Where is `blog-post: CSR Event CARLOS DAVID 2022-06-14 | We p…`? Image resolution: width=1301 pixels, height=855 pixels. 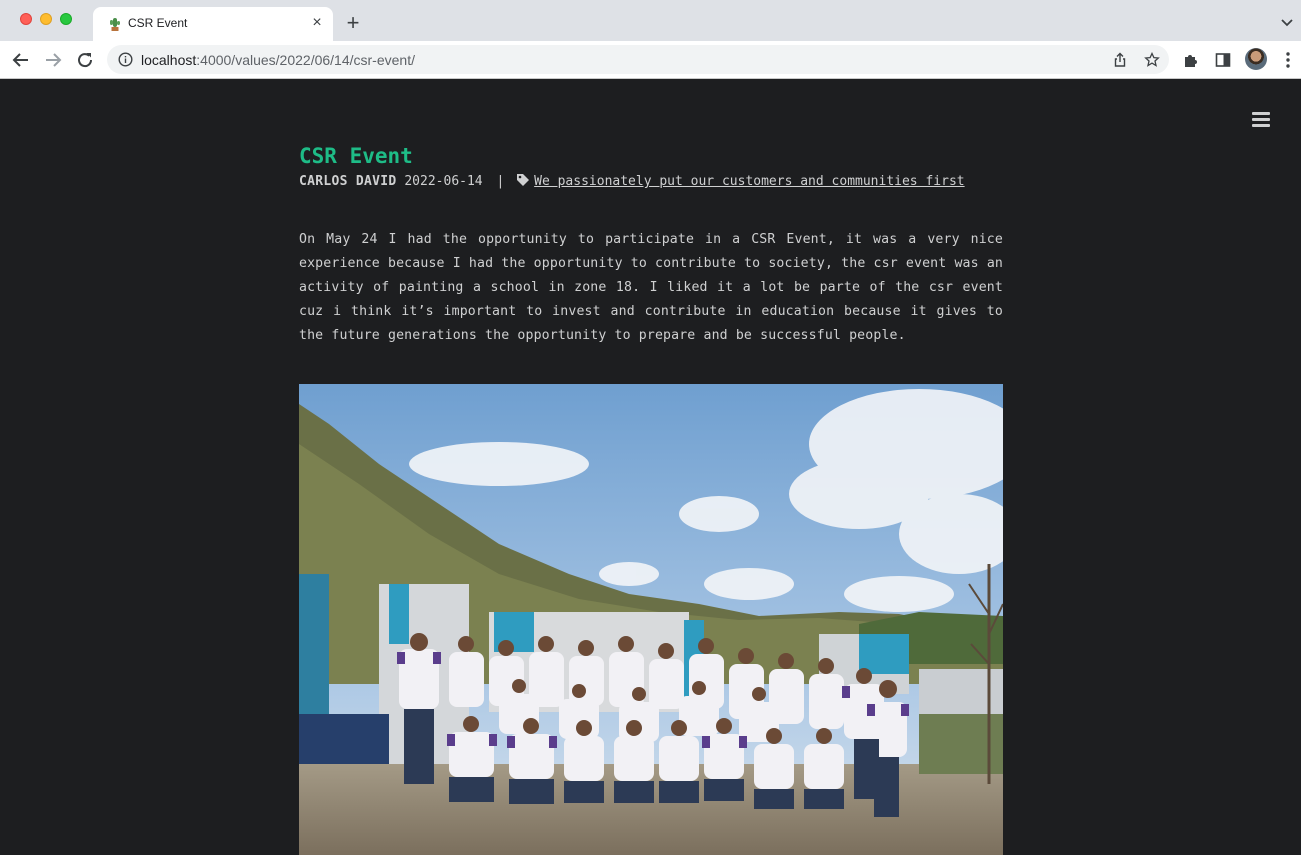 blog-post: CSR Event CARLOS DAVID 2022-06-14 | We p… is located at coordinates (651, 250).